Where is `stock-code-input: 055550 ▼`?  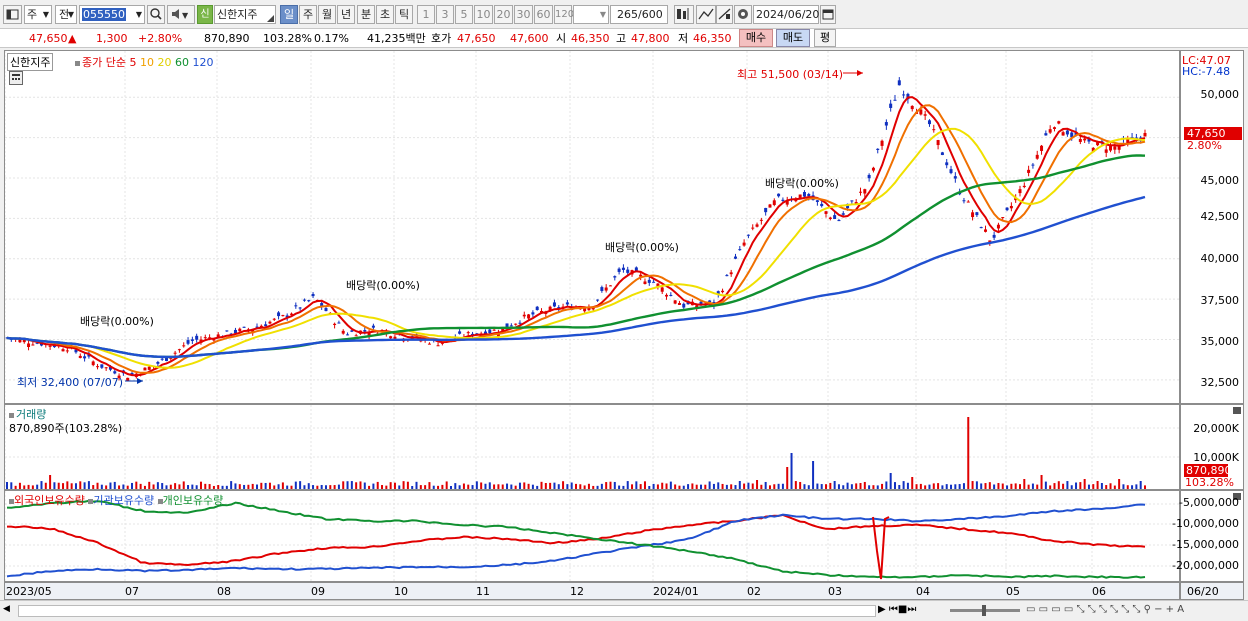 stock-code-input: 055550 ▼ is located at coordinates (112, 14).